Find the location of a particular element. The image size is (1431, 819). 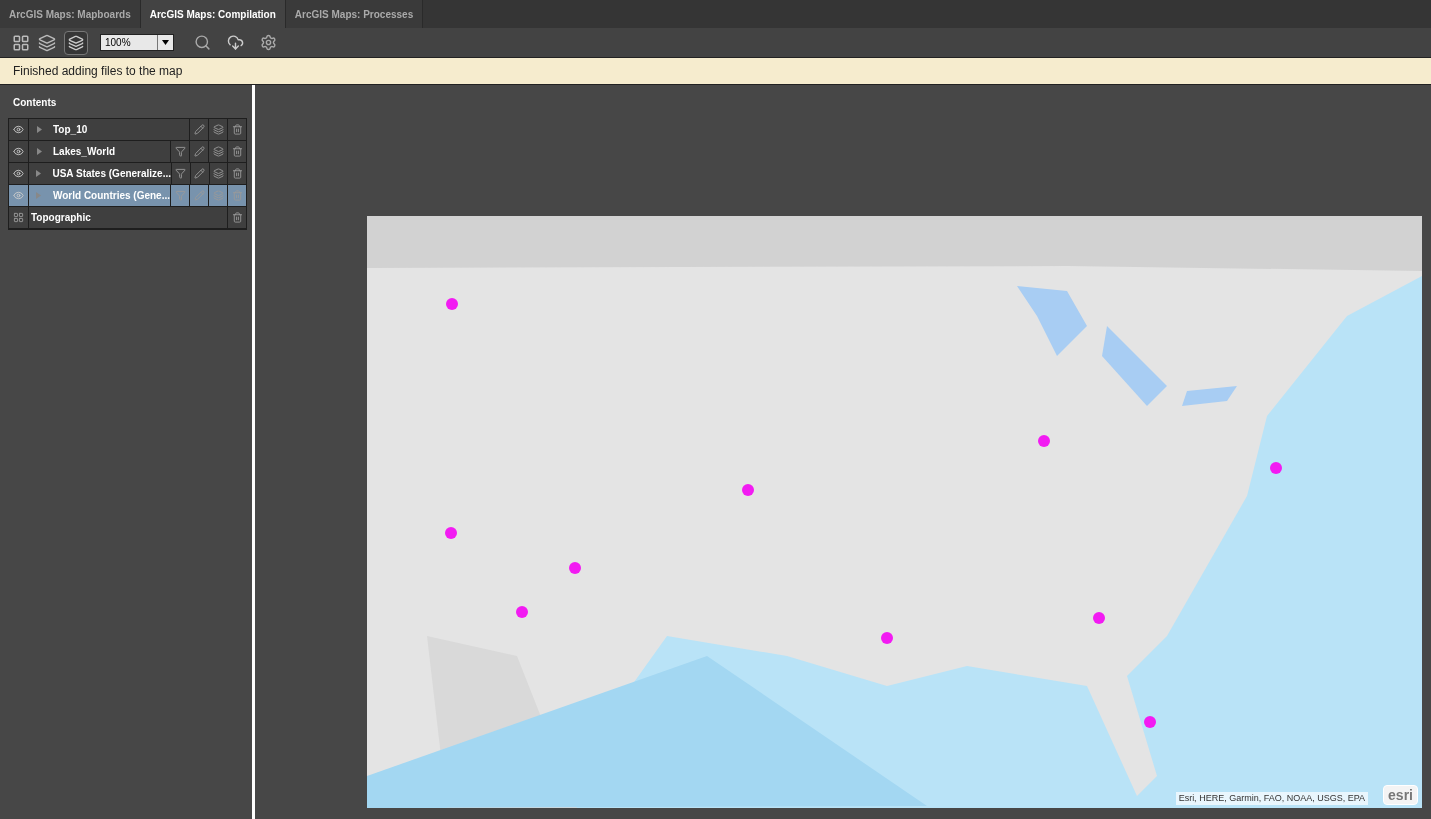

layer-name: Lakes_World is located at coordinates (84, 152).